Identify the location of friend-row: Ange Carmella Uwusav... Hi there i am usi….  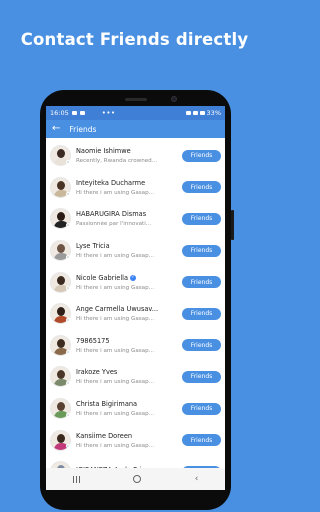
(135, 314).